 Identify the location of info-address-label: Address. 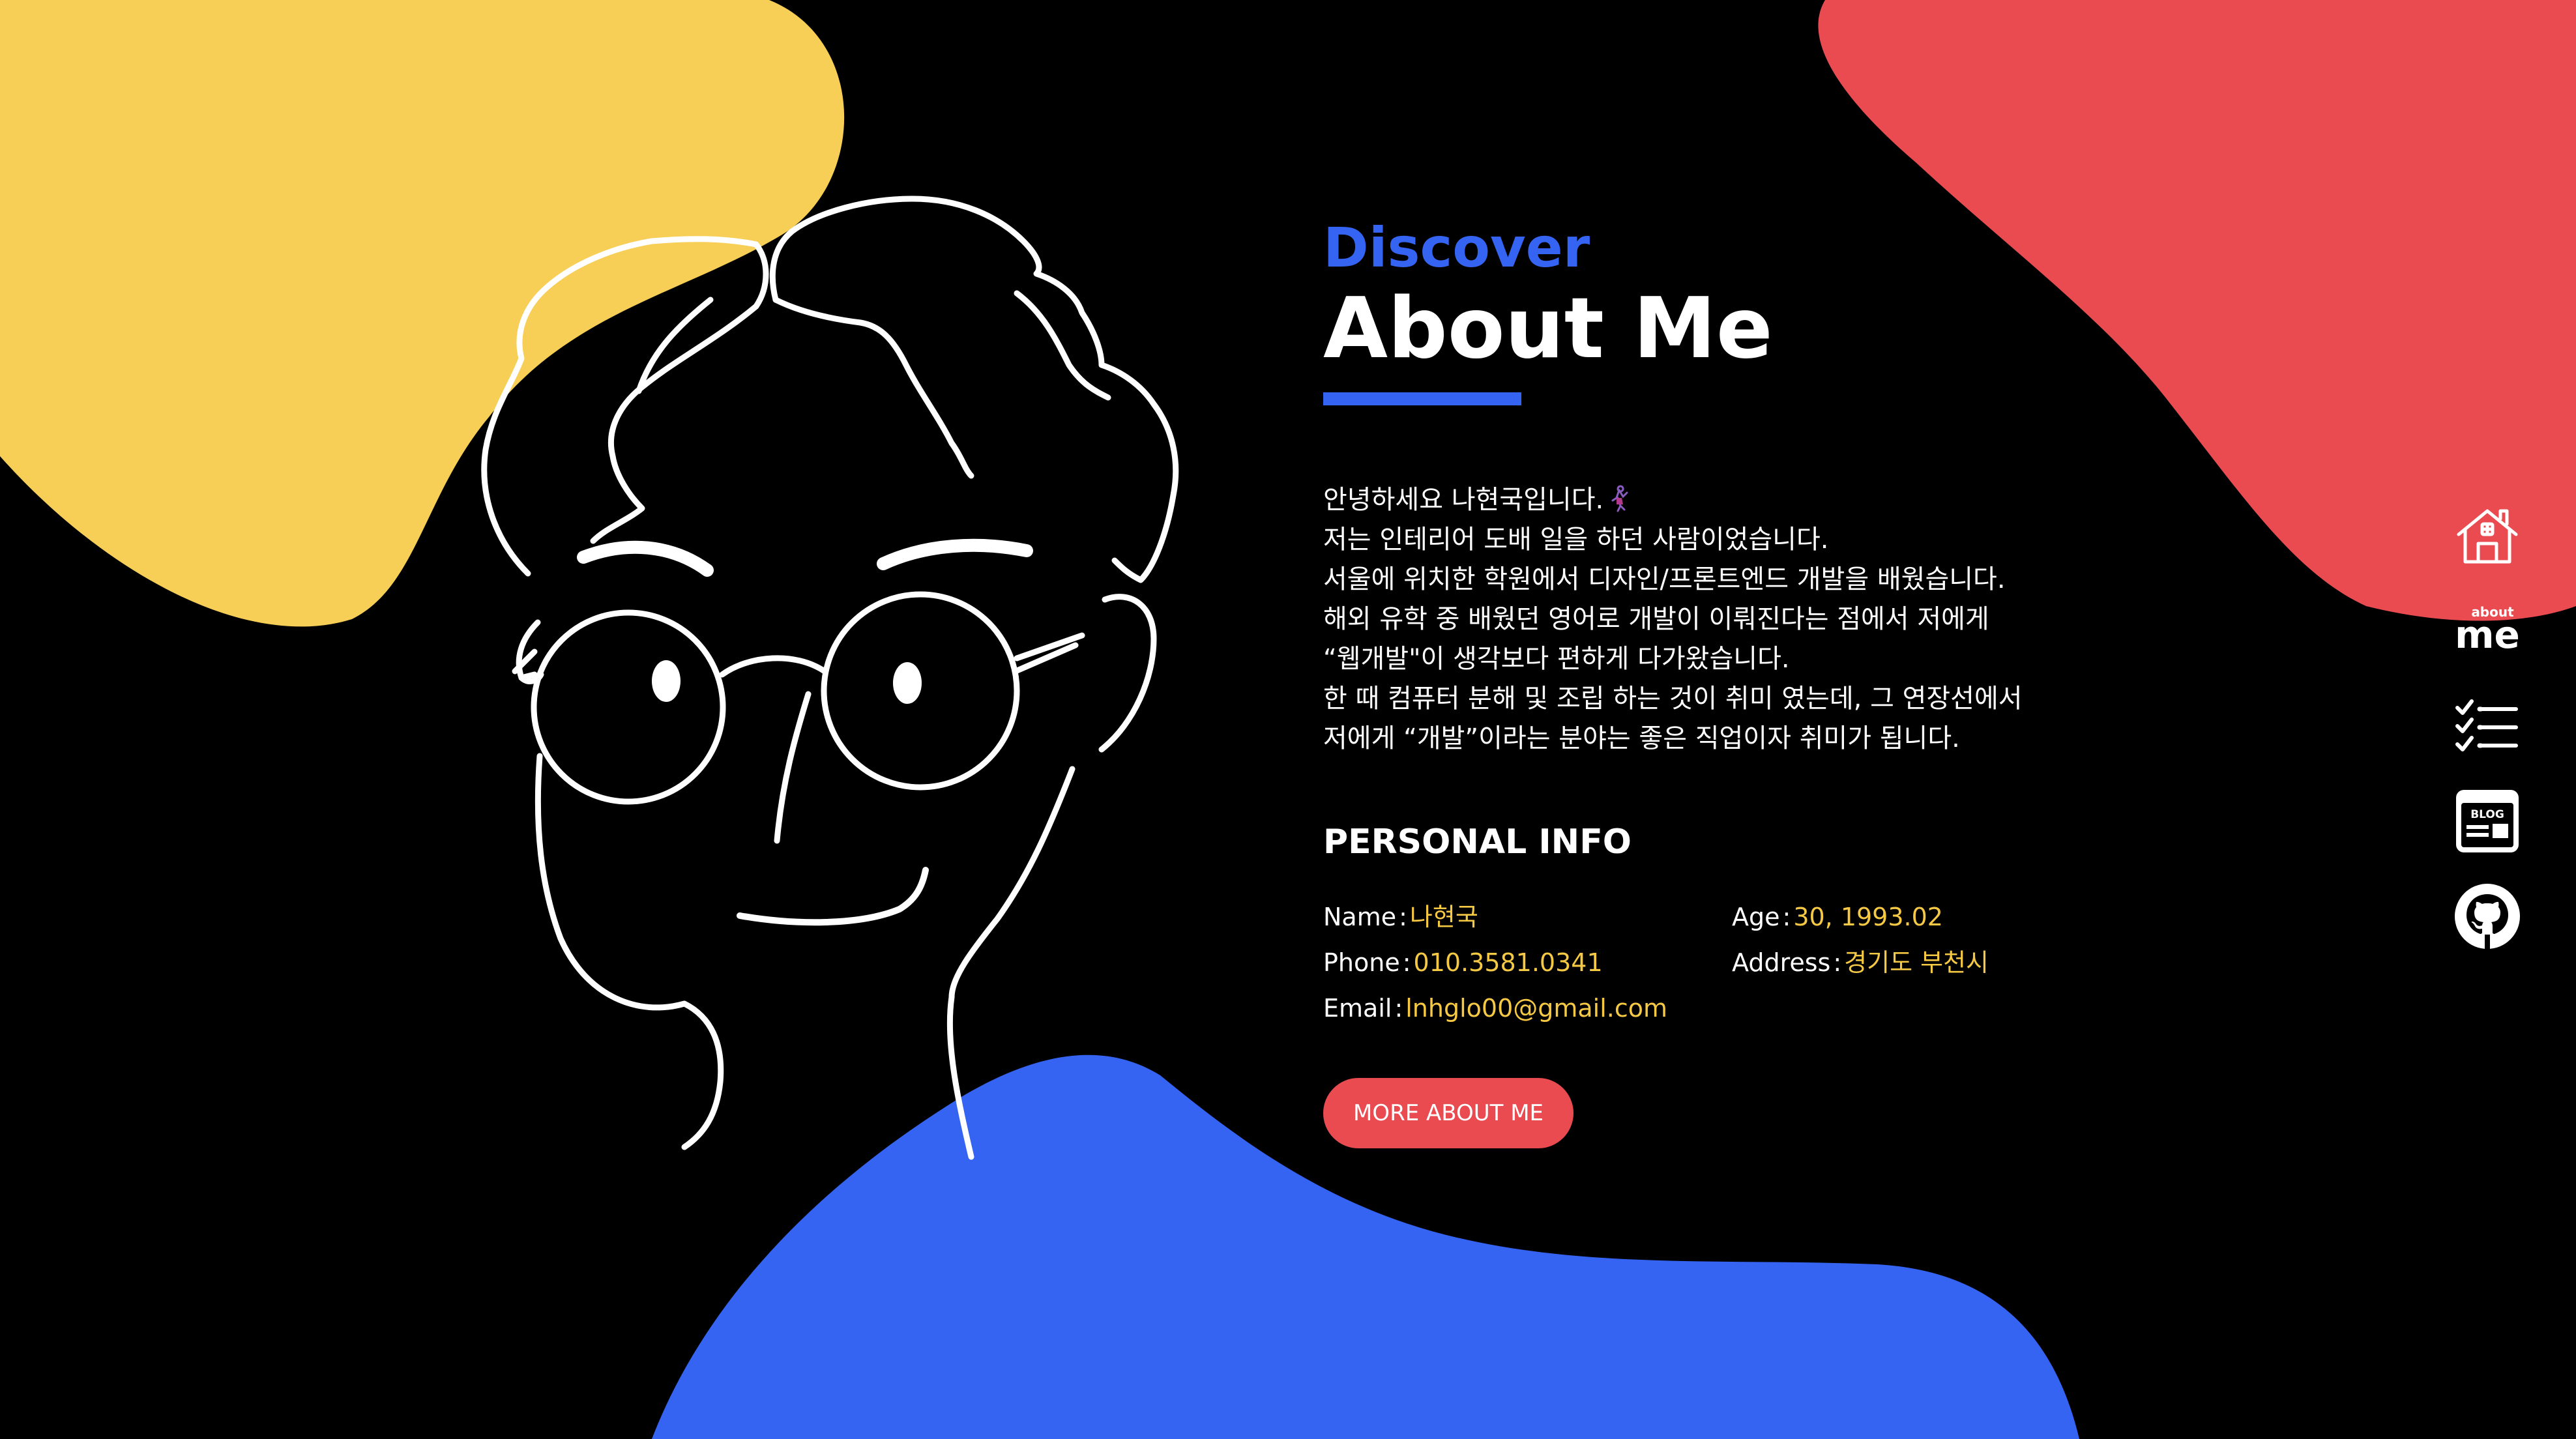
(1781, 963).